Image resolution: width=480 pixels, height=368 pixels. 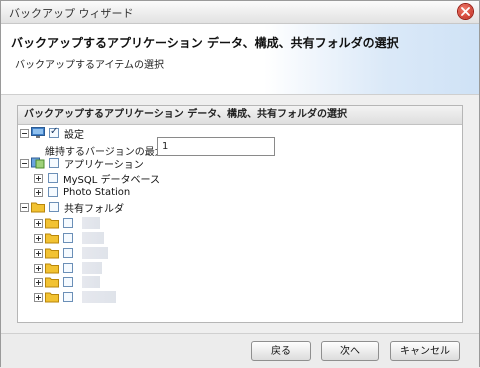 What do you see at coordinates (104, 165) in the screenshot?
I see `applications-label: アプリケーション` at bounding box center [104, 165].